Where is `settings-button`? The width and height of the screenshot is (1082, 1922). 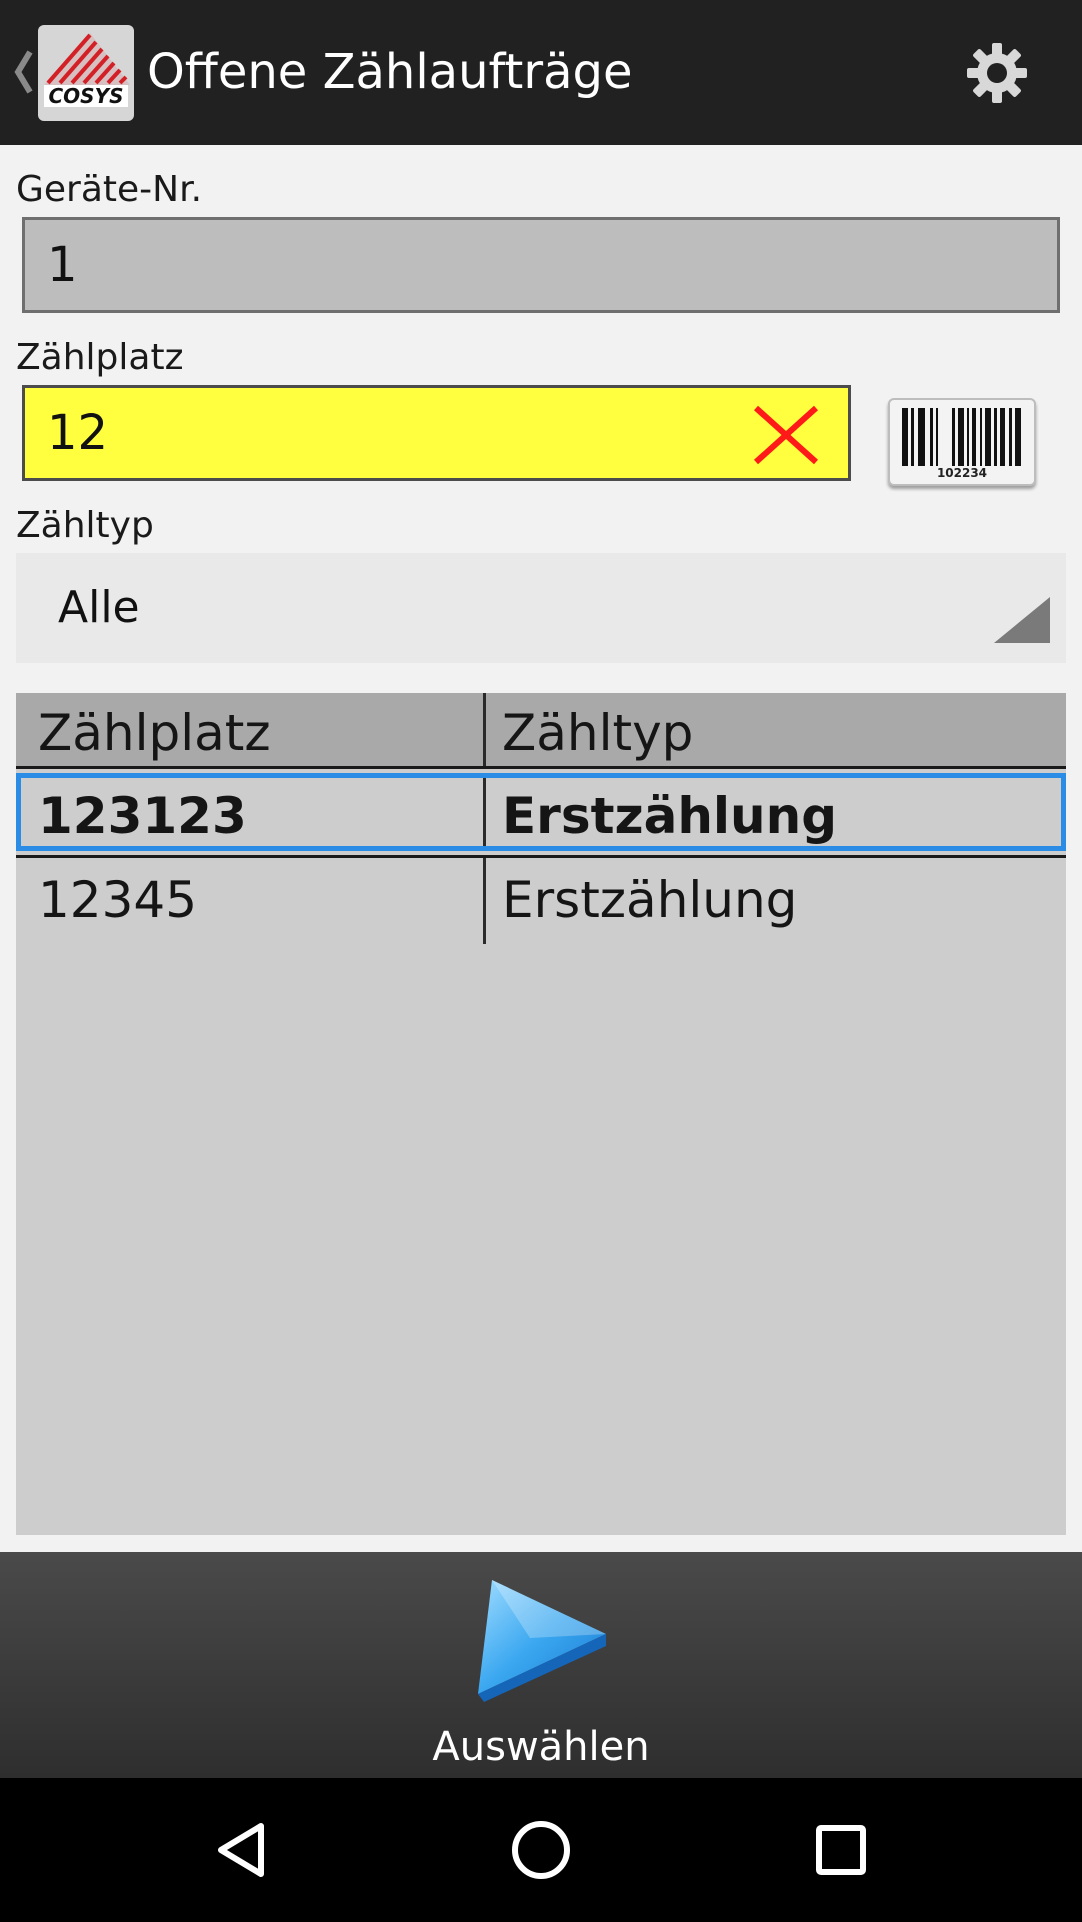 settings-button is located at coordinates (997, 73).